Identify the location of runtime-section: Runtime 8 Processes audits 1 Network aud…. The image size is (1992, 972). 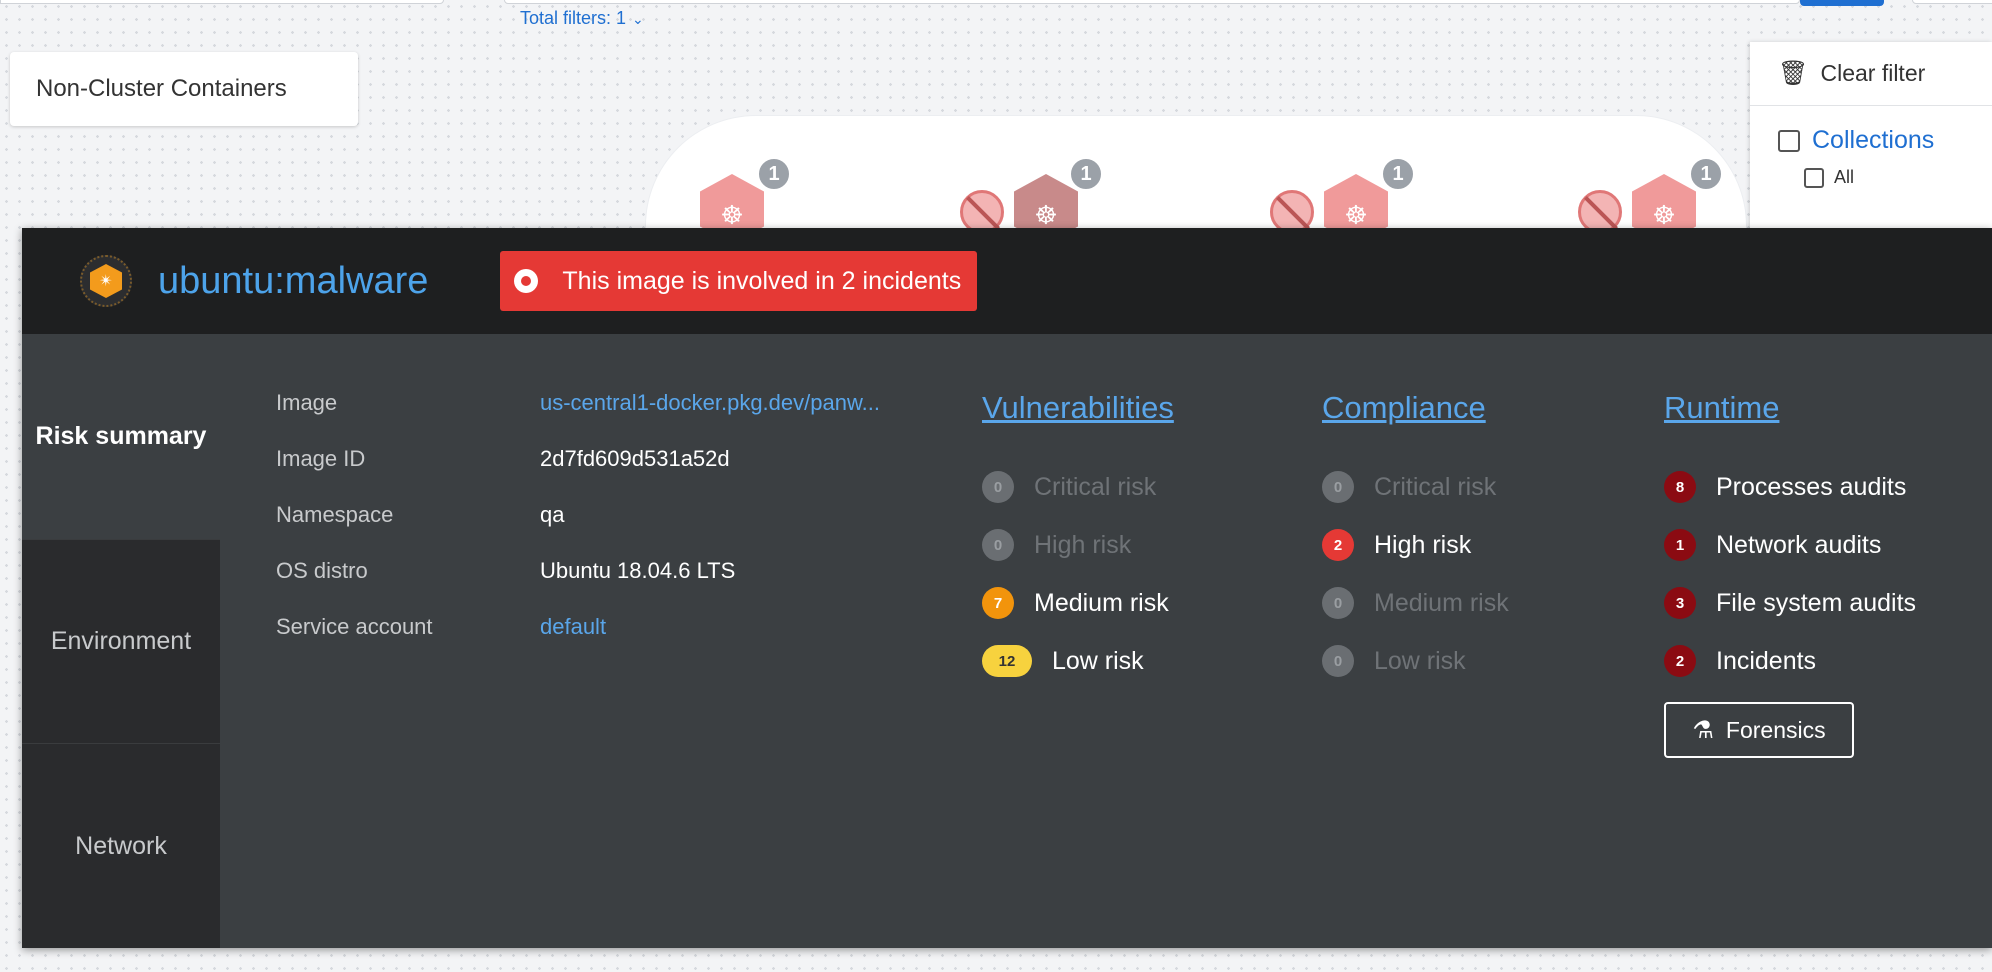
(1790, 574).